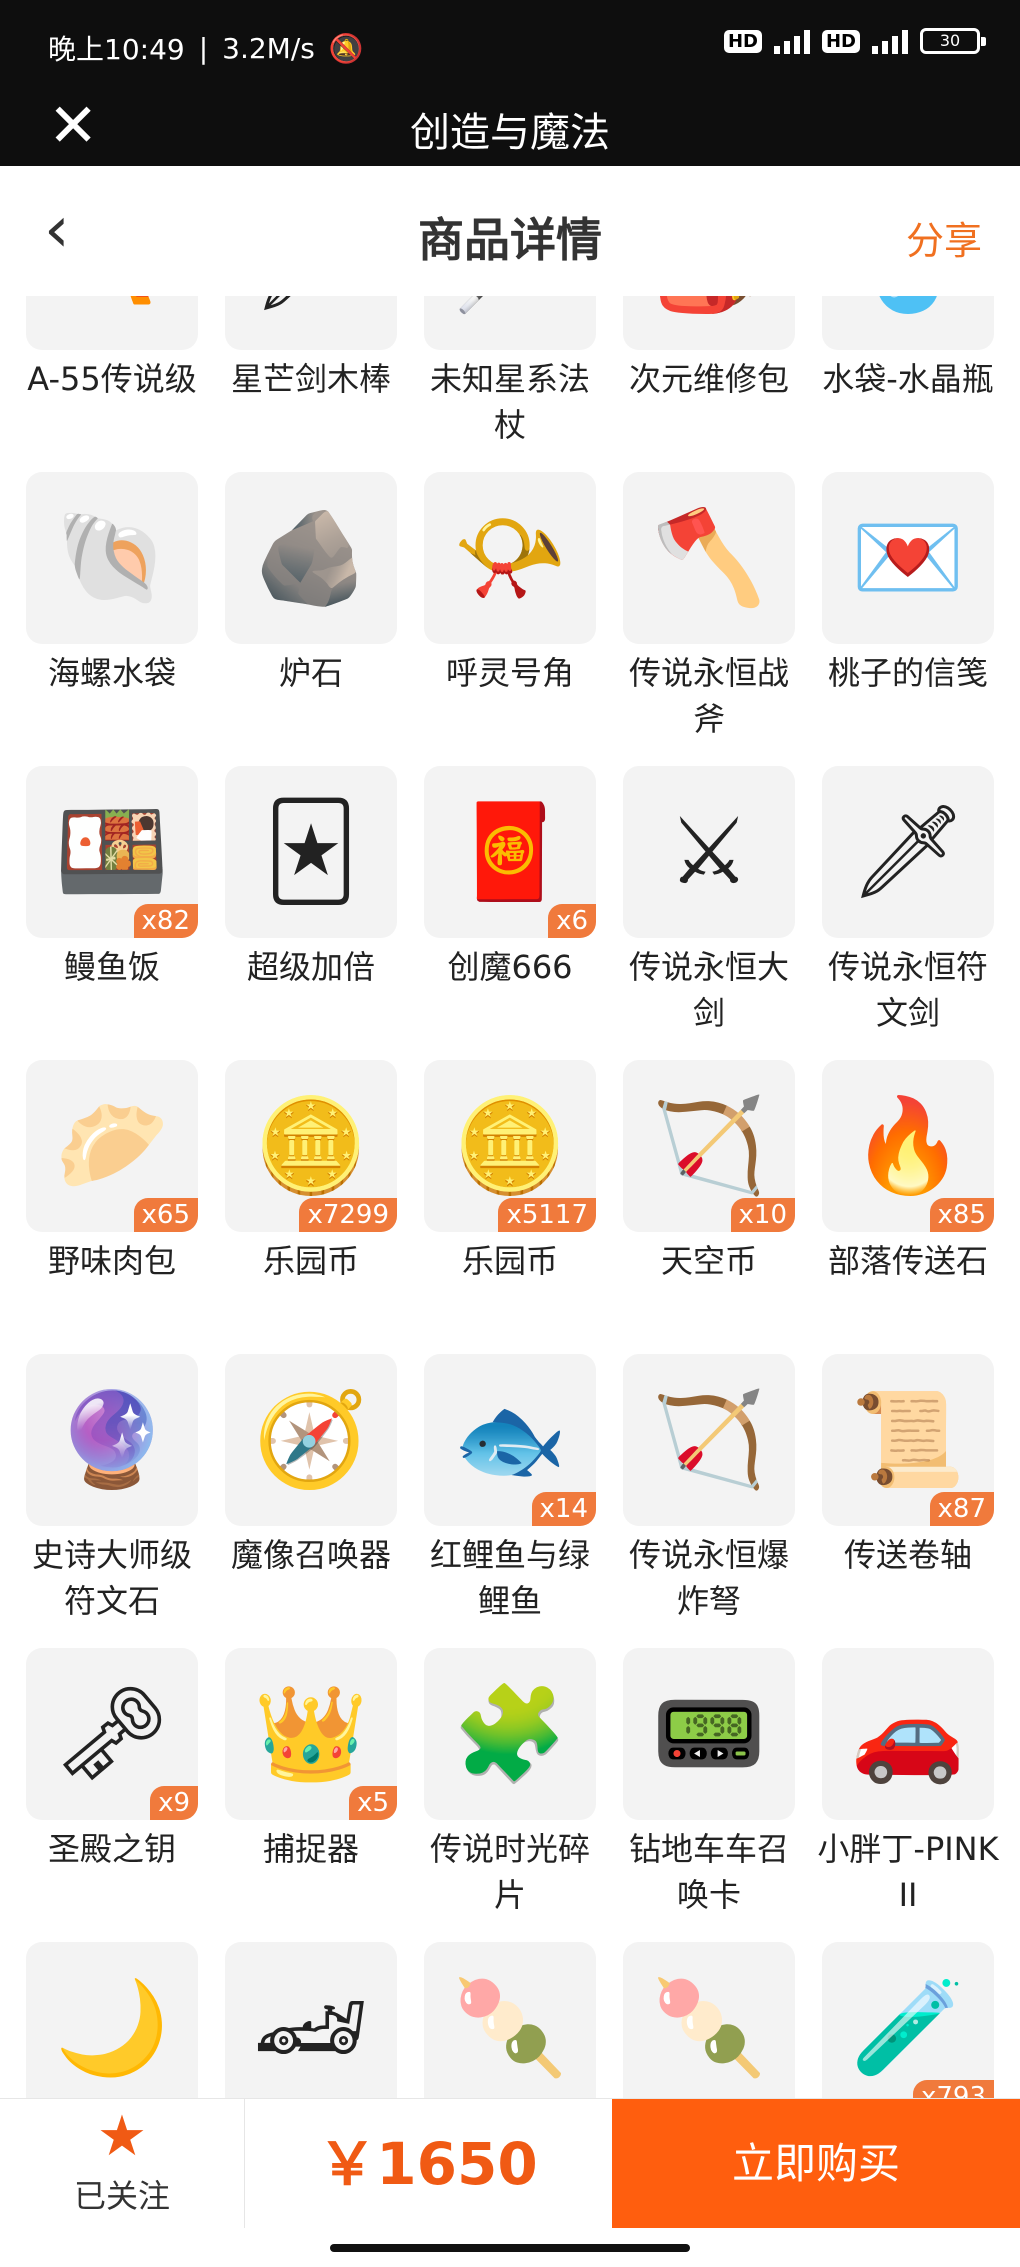 The width and height of the screenshot is (1020, 2267). I want to click on item-thumbnail: 🪙 x7299, so click(311, 1146).